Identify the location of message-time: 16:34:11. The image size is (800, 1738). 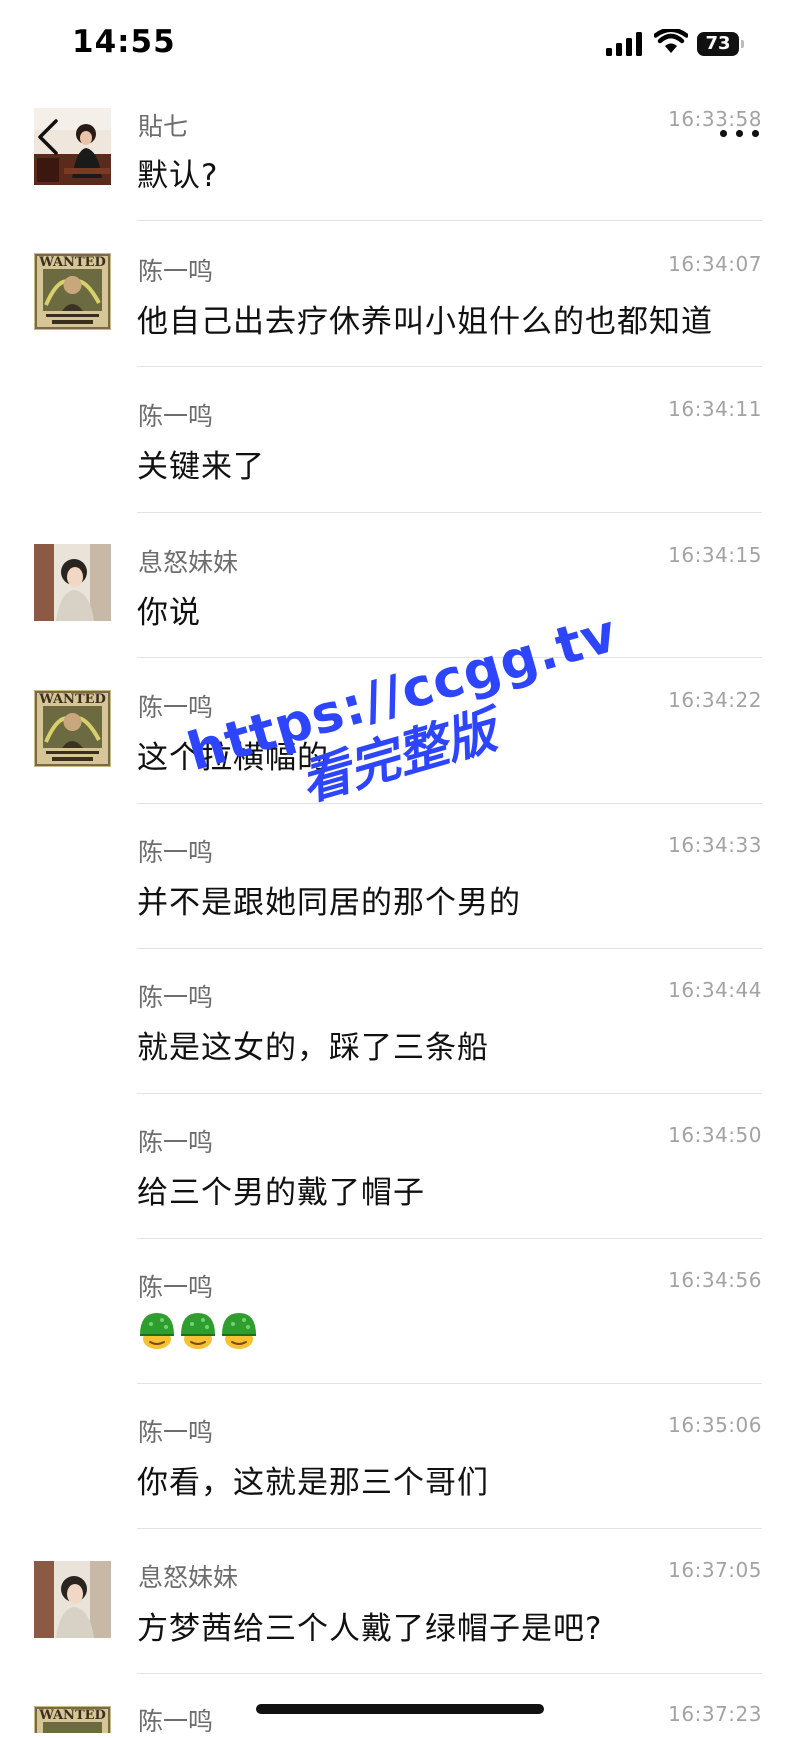
(715, 409).